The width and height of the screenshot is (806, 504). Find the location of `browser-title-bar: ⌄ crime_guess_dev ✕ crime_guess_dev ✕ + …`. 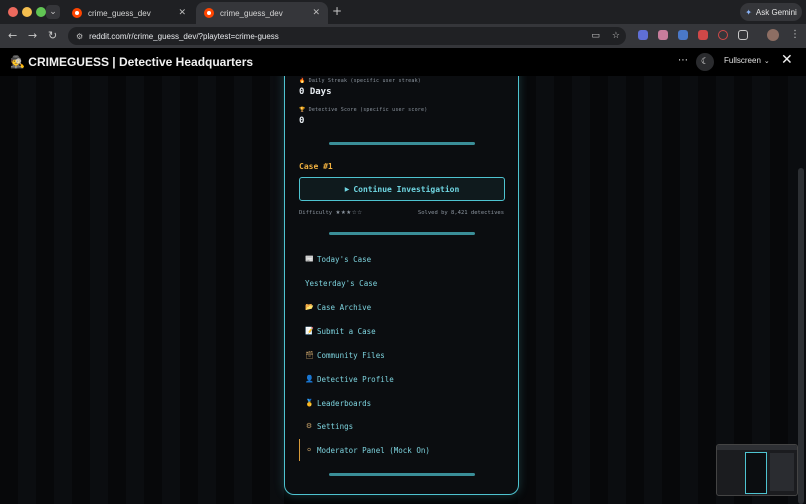

browser-title-bar: ⌄ crime_guess_dev ✕ crime_guess_dev ✕ + … is located at coordinates (403, 12).